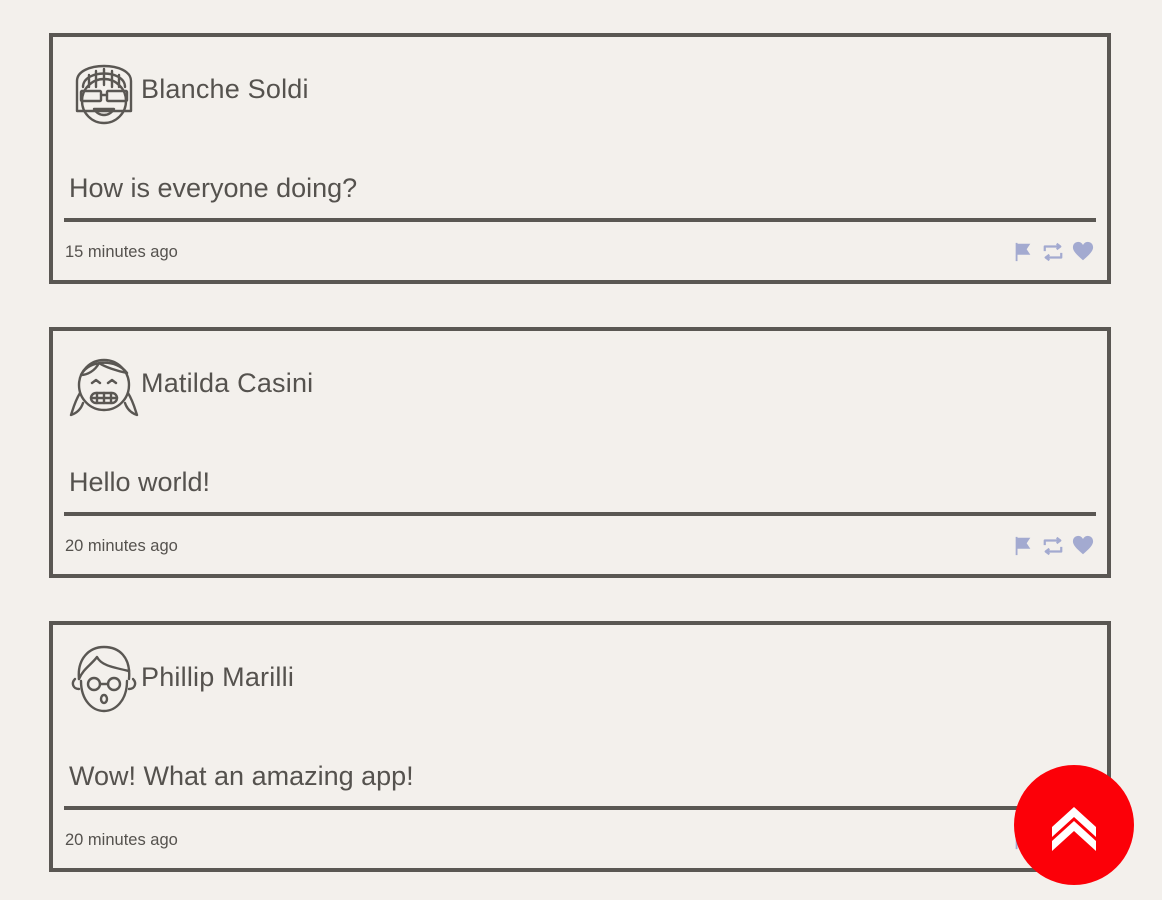 This screenshot has height=900, width=1162. I want to click on tweet-header: Blanche Soldi, so click(189, 89).